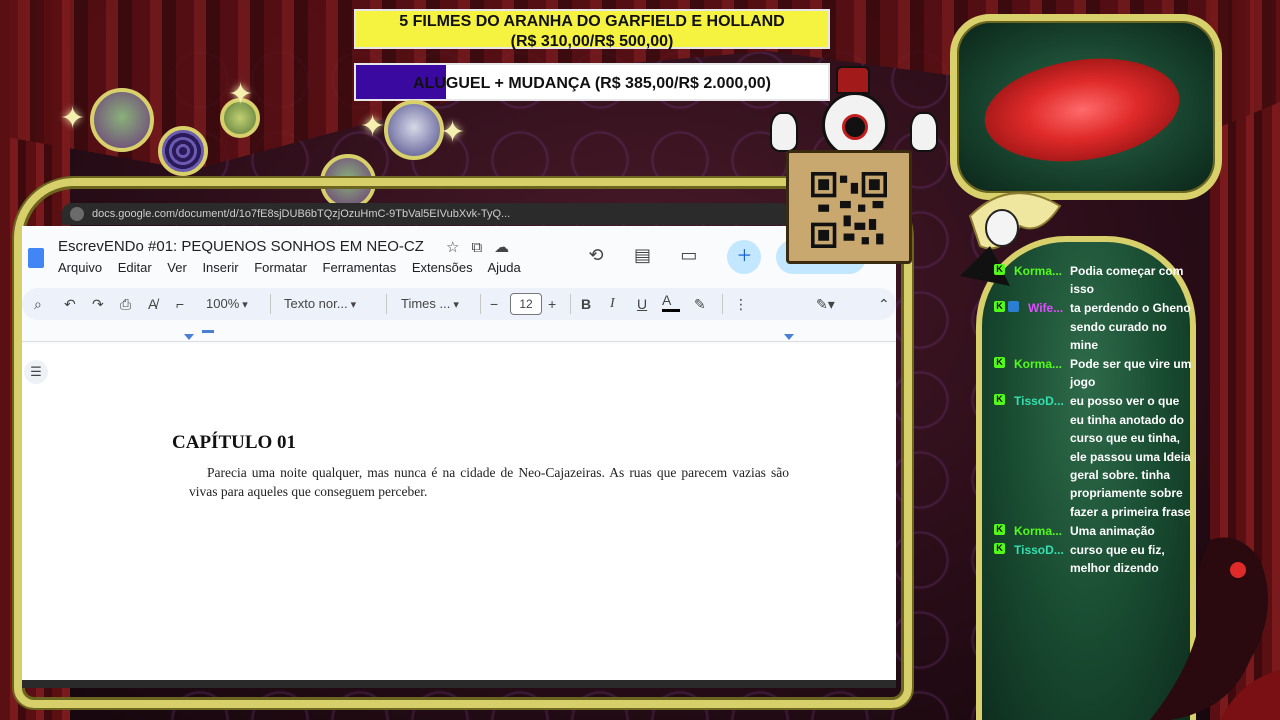 The width and height of the screenshot is (1280, 720). Describe the element at coordinates (586, 304) in the screenshot. I see `bold-button: B` at that location.